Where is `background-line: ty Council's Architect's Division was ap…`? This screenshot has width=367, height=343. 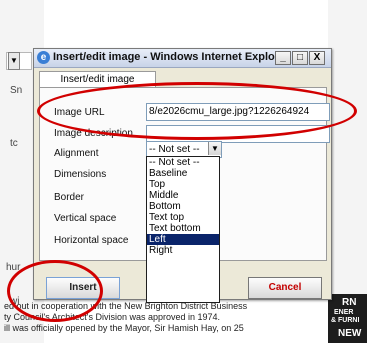 background-line: ty Council's Architect's Division was ap… is located at coordinates (112, 317).